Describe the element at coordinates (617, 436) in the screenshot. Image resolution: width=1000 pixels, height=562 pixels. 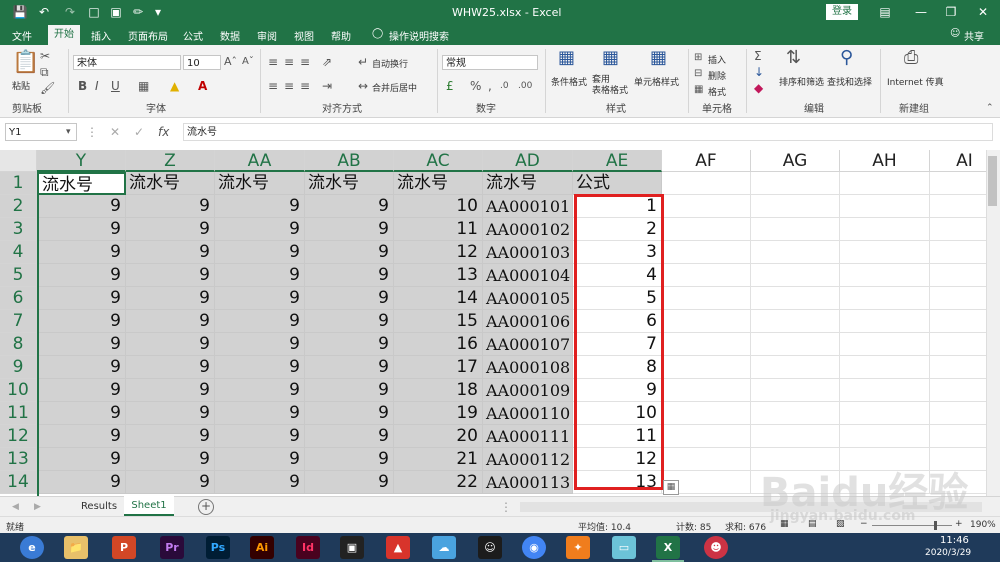
I see `formula-cell: 11` at that location.